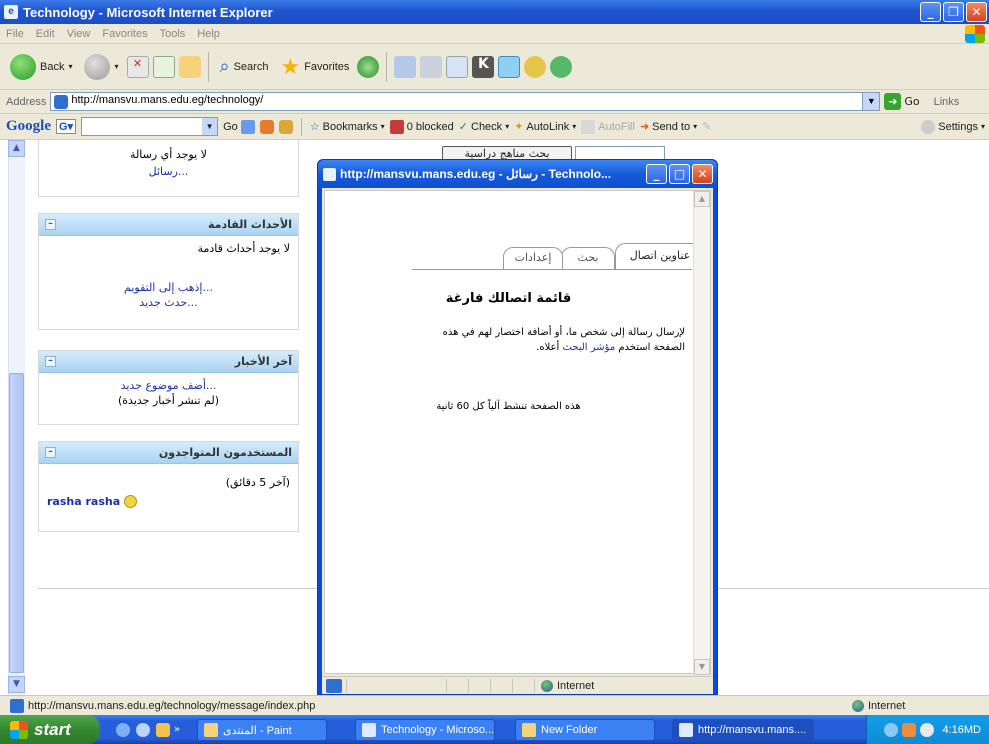  What do you see at coordinates (41, 67) in the screenshot?
I see `back-button: Back ▾` at bounding box center [41, 67].